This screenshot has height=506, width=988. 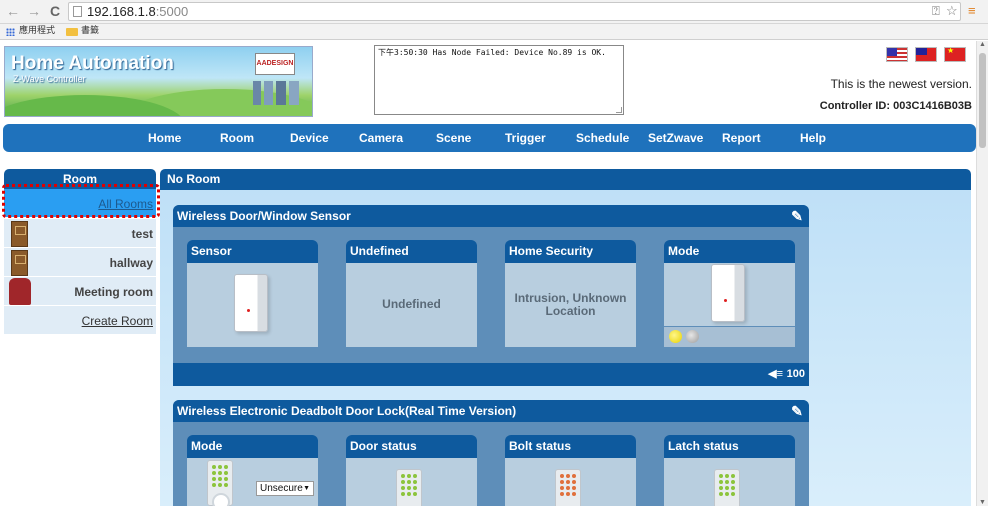 What do you see at coordinates (164, 138) in the screenshot?
I see `nav-home: Home` at bounding box center [164, 138].